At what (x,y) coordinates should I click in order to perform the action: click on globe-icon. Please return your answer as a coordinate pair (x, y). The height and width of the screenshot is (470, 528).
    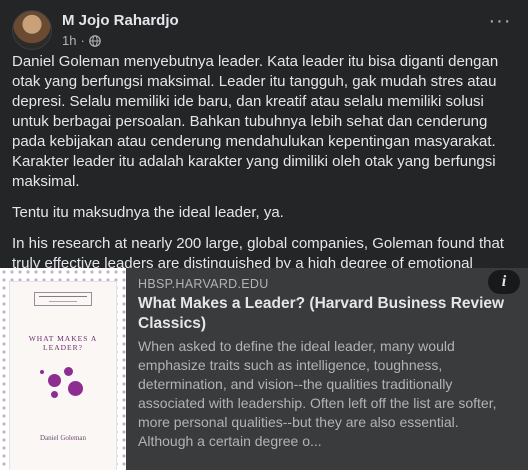
    Looking at the image, I should click on (95, 40).